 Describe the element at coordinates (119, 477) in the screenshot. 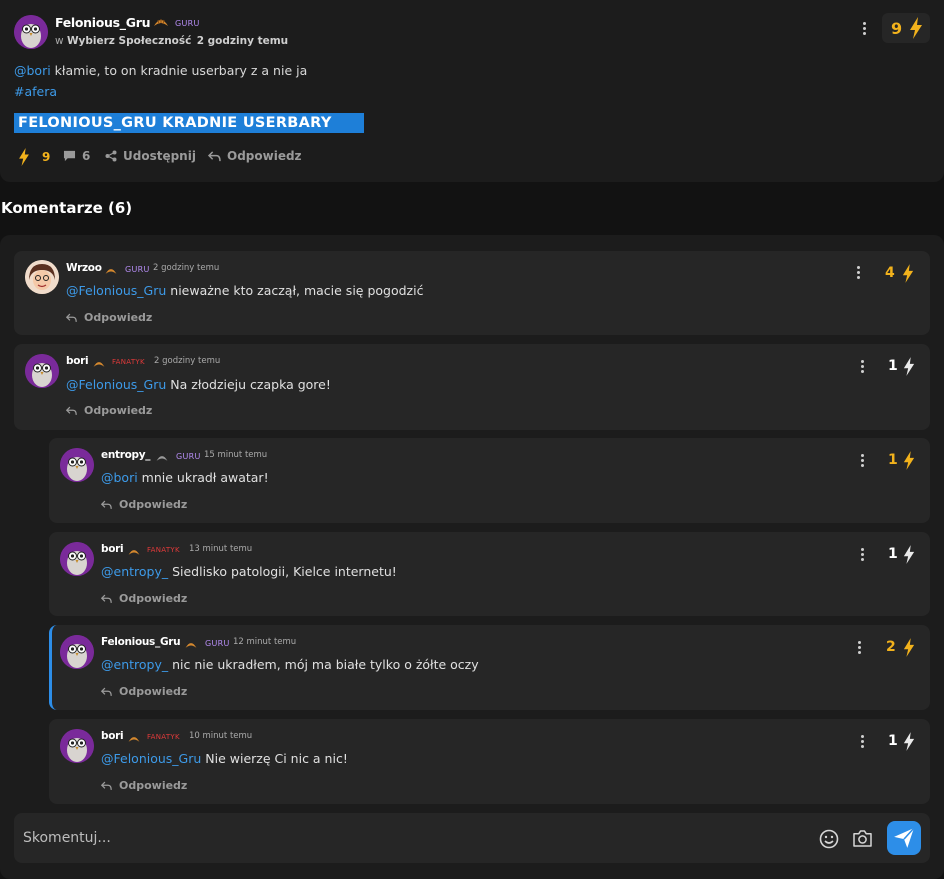

I see `comment-mention: @bori` at that location.